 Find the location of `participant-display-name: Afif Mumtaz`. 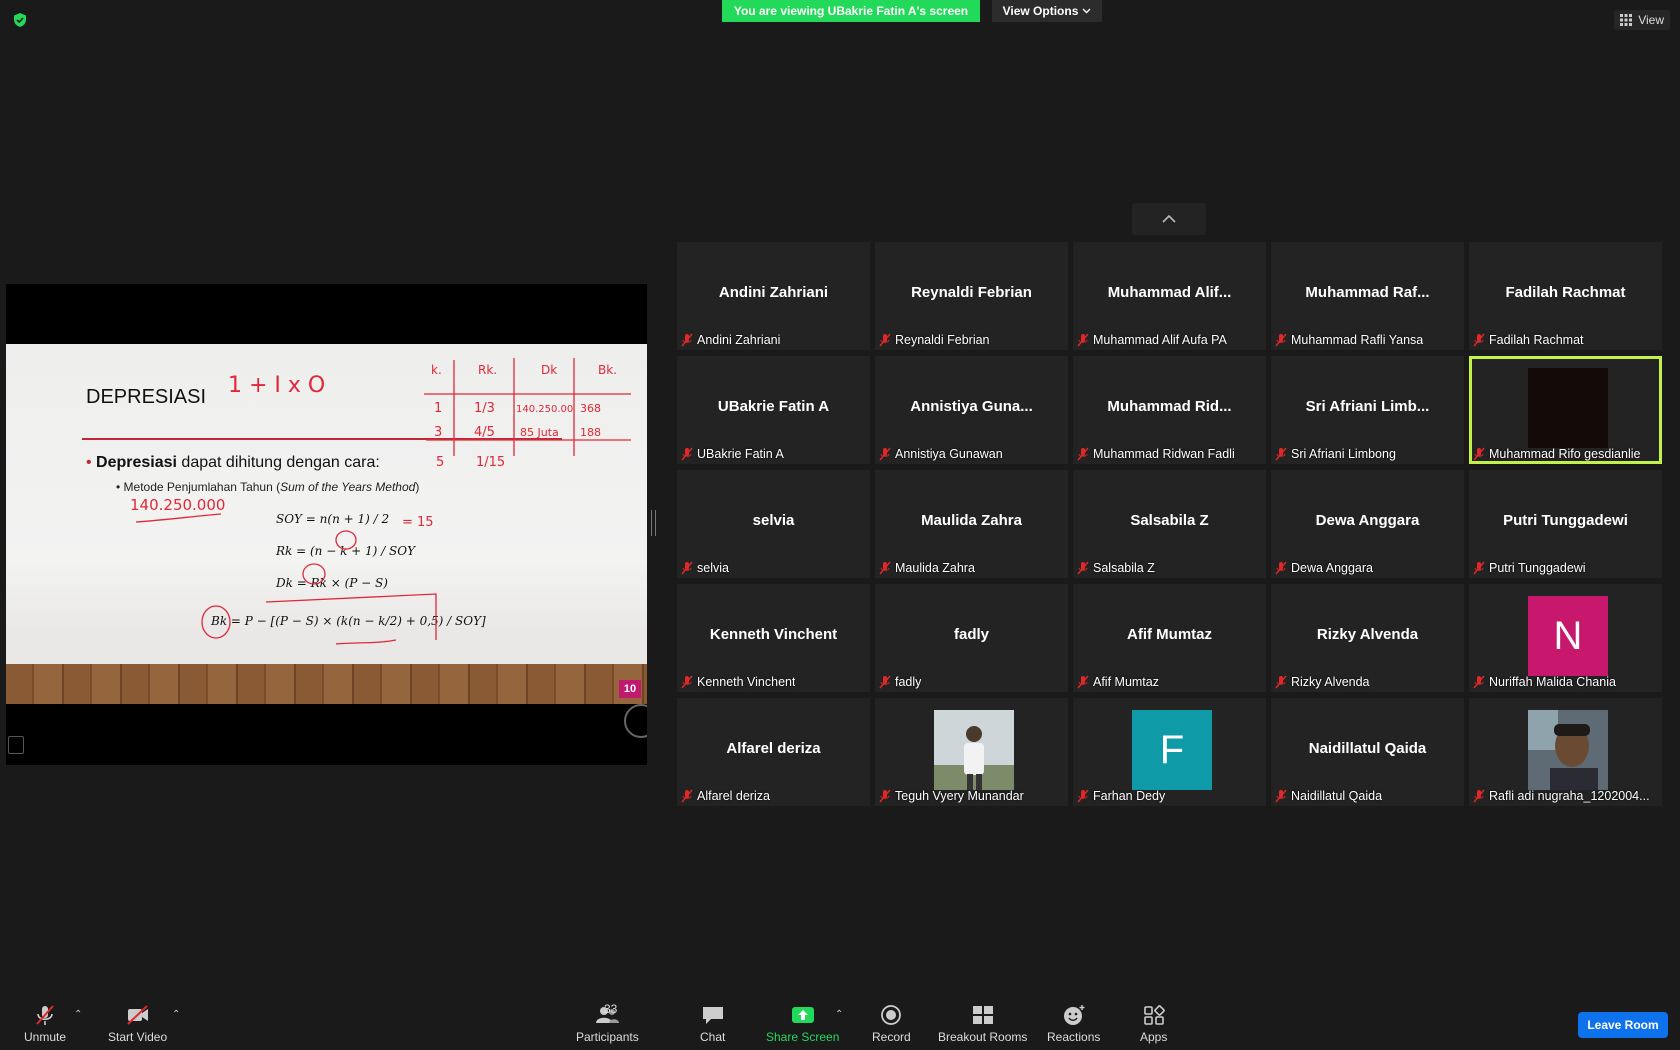

participant-display-name: Afif Mumtaz is located at coordinates (1169, 634).